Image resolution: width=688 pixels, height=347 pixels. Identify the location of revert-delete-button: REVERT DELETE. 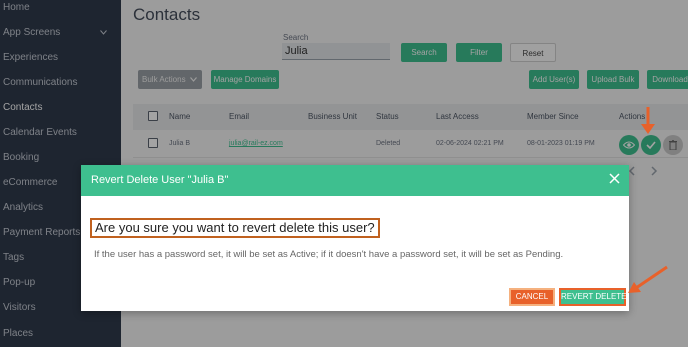
(593, 297).